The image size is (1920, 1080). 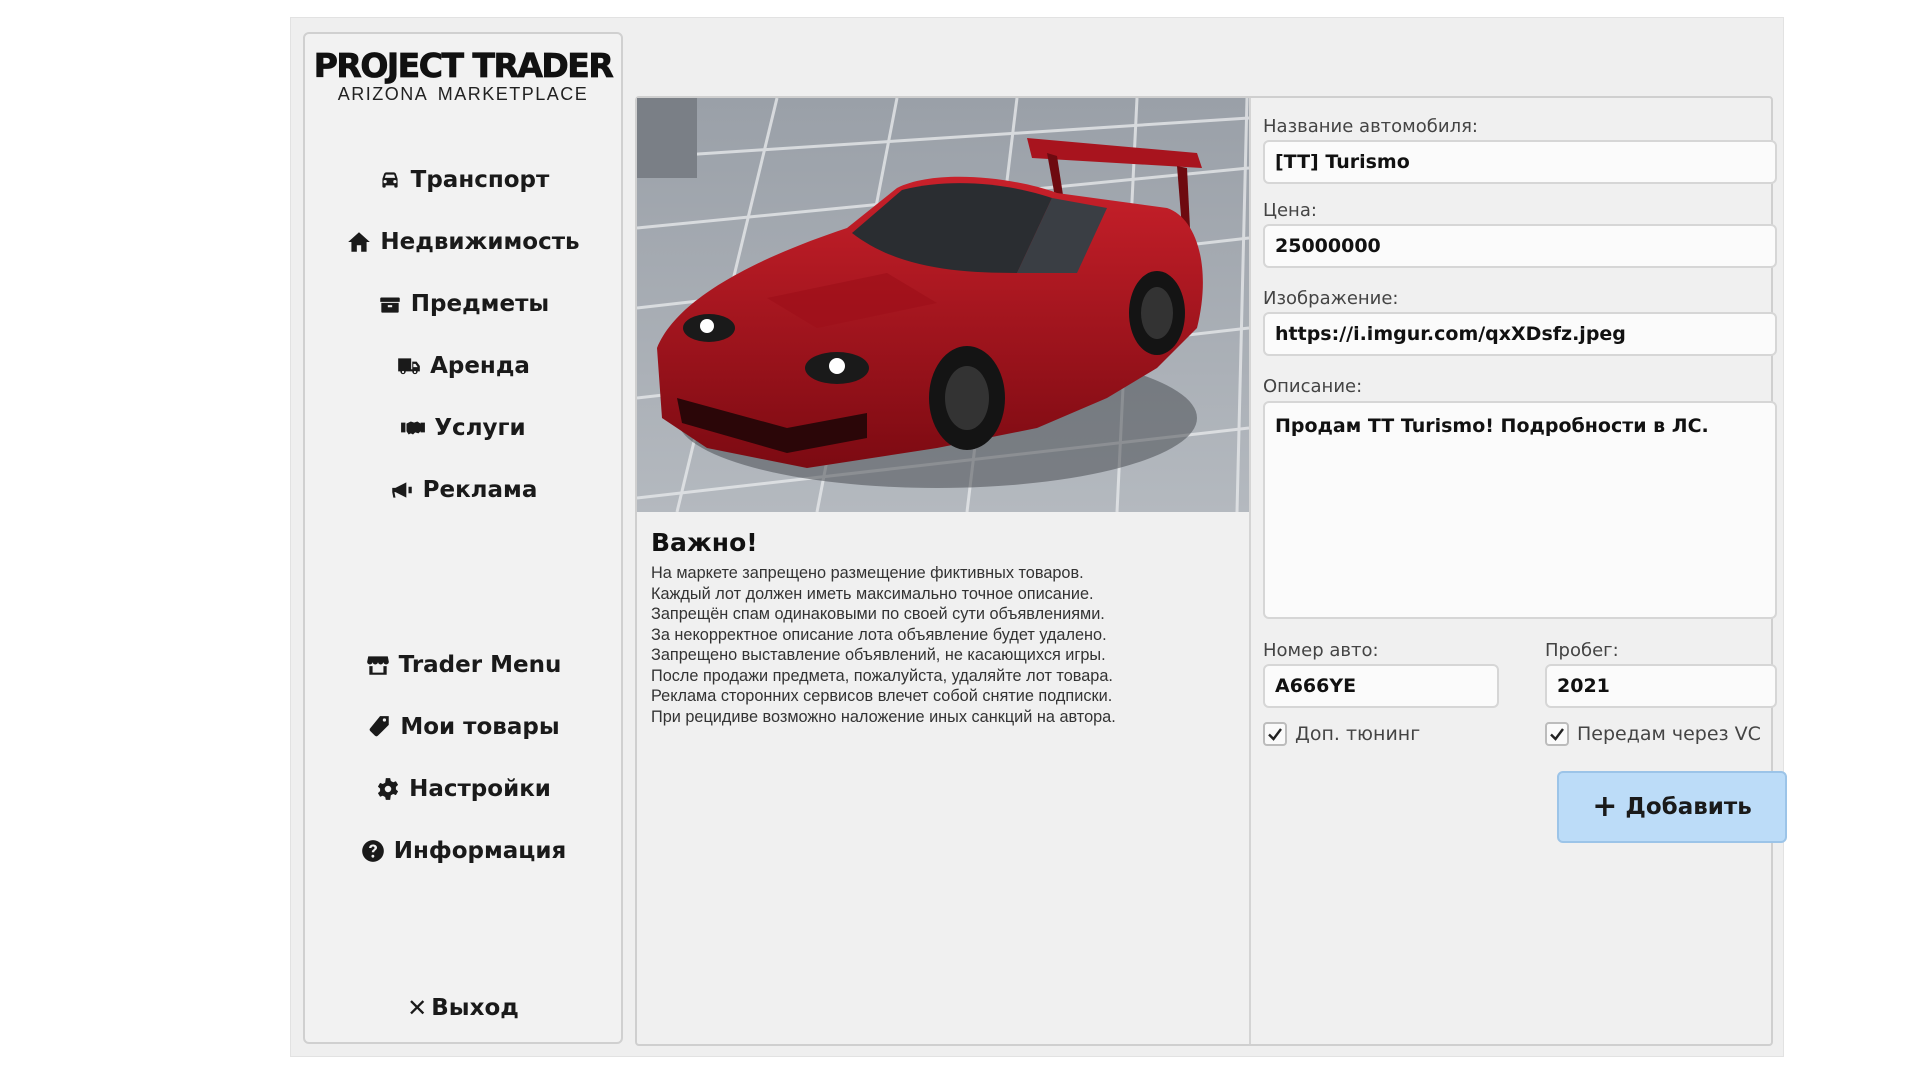 I want to click on store-icon, so click(x=377, y=665).